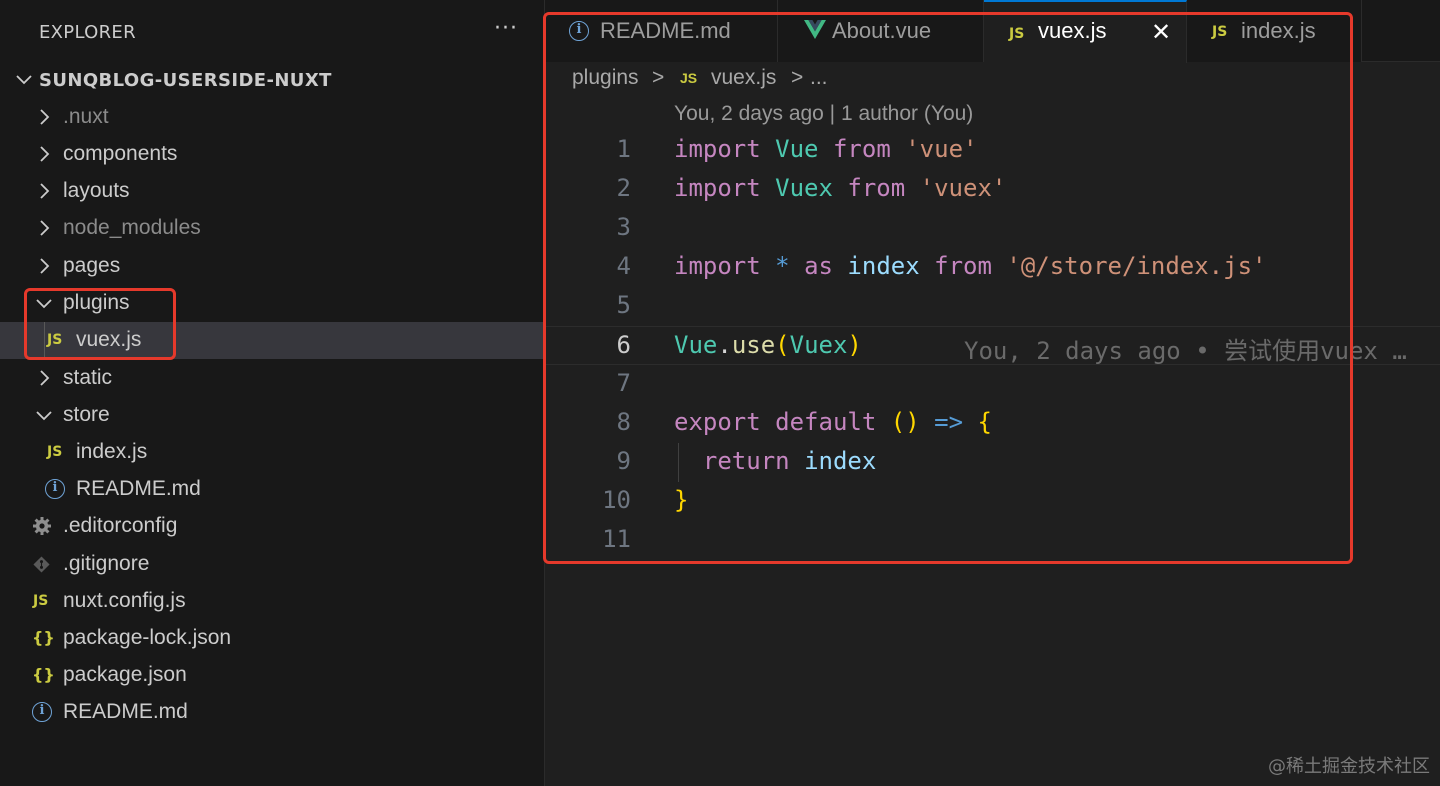  Describe the element at coordinates (1161, 32) in the screenshot. I see `close-icon: ✕` at that location.